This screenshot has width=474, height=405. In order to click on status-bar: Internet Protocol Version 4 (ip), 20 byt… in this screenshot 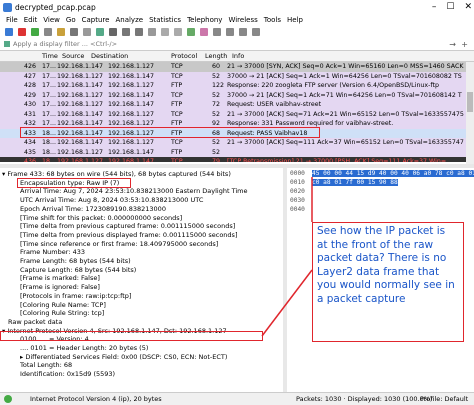, I will do `click(237, 398)`.